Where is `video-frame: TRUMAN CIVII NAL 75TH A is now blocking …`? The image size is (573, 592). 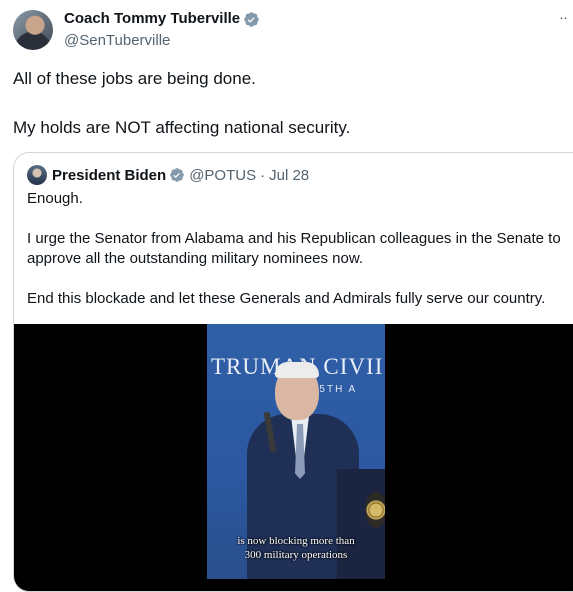
video-frame: TRUMAN CIVII NAL 75TH A is now blocking … is located at coordinates (296, 451).